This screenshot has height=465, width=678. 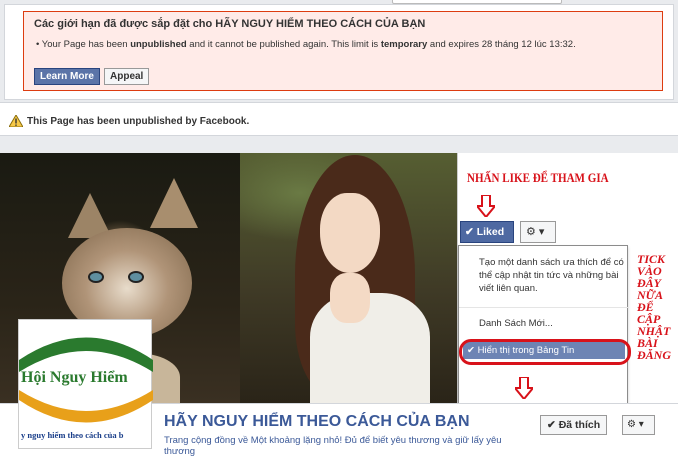 I want to click on page-liked-button: ✔ Đã thích, so click(x=574, y=425).